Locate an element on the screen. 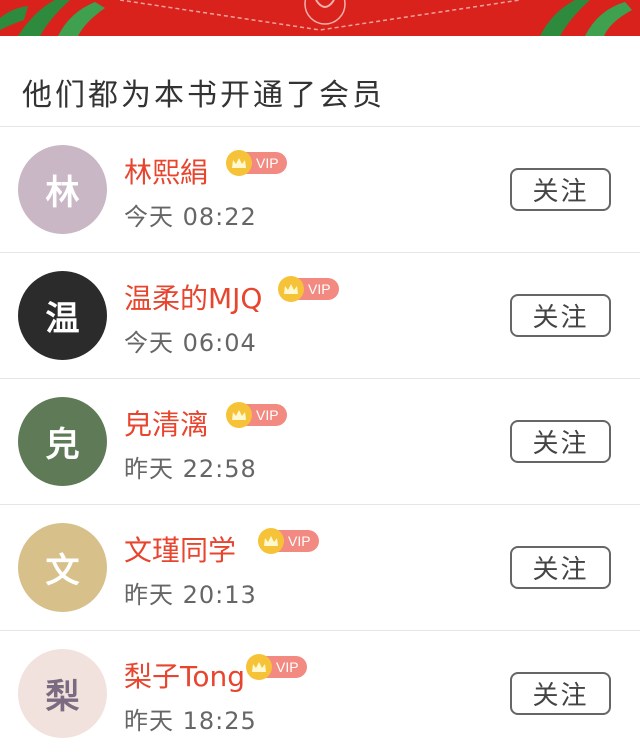 The width and height of the screenshot is (640, 756). avatar: 梨 is located at coordinates (62, 693).